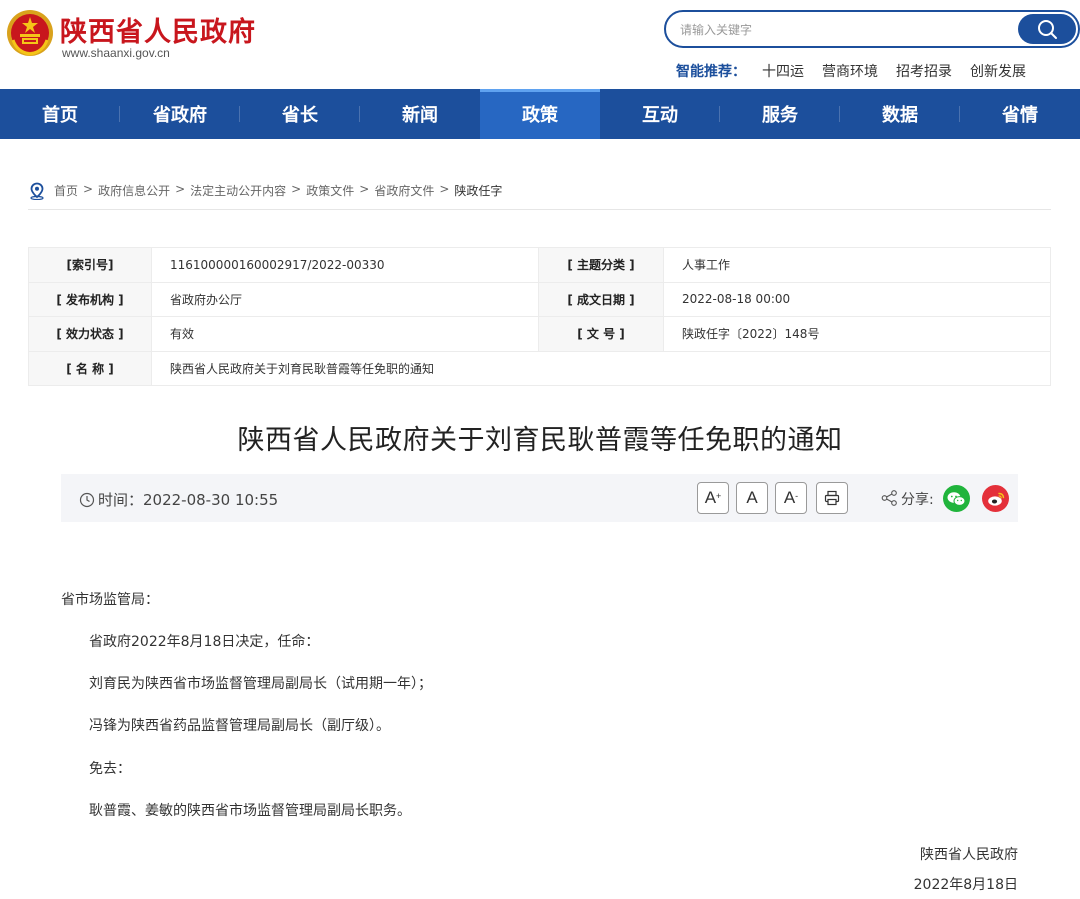 This screenshot has width=1080, height=899. What do you see at coordinates (601, 299) in the screenshot?
I see `meta-label-date: [ 成文日期 ]` at bounding box center [601, 299].